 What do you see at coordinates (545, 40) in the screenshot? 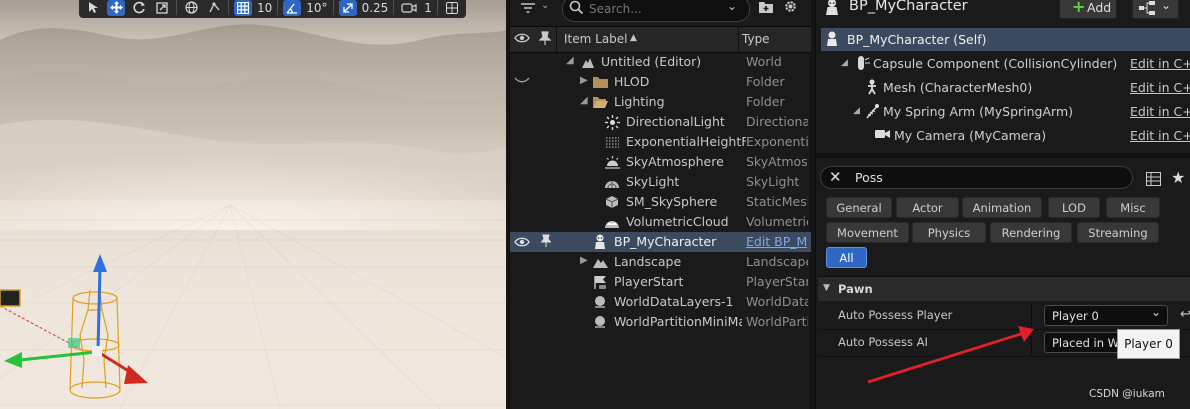
I see `pin-column-icon` at bounding box center [545, 40].